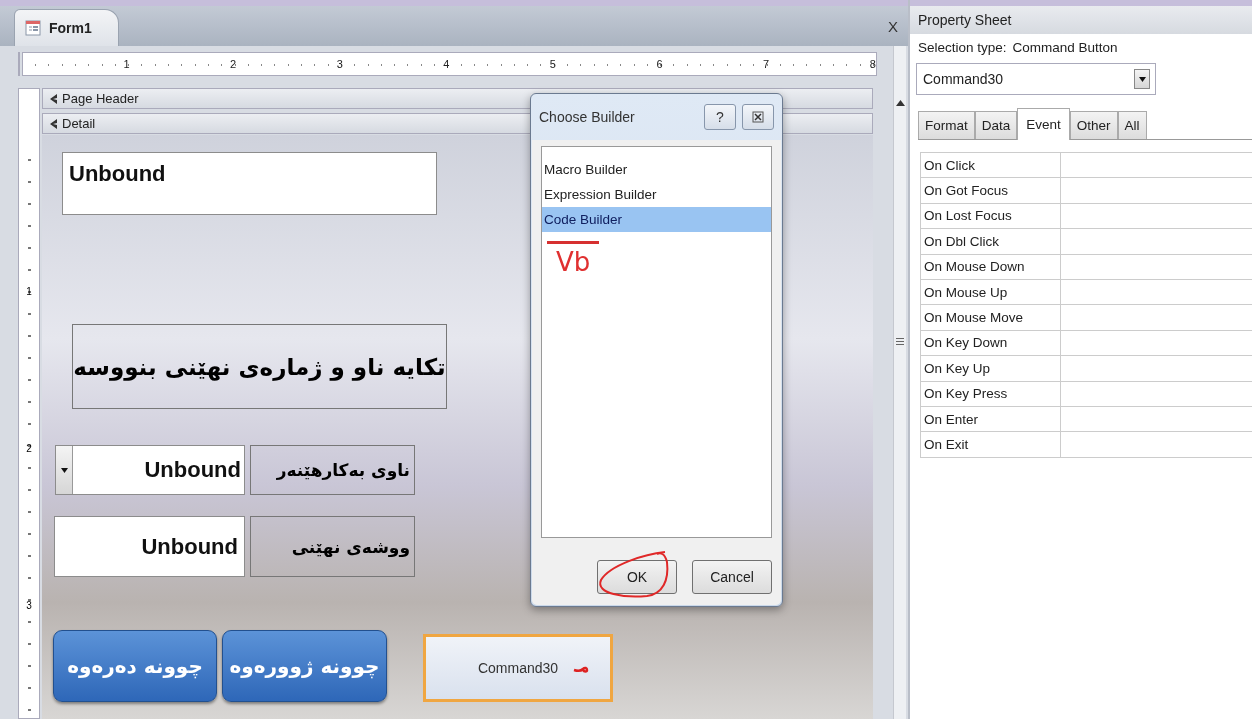 The height and width of the screenshot is (719, 1252). What do you see at coordinates (656, 194) in the screenshot?
I see `list-item: Expression Builder` at bounding box center [656, 194].